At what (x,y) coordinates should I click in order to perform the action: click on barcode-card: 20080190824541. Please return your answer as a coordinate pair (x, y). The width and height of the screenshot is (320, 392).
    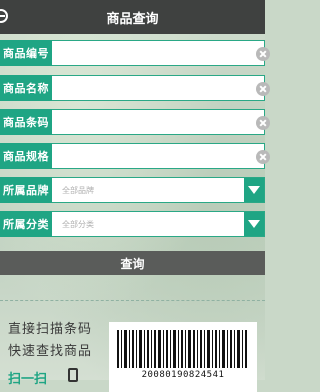
    Looking at the image, I should click on (183, 357).